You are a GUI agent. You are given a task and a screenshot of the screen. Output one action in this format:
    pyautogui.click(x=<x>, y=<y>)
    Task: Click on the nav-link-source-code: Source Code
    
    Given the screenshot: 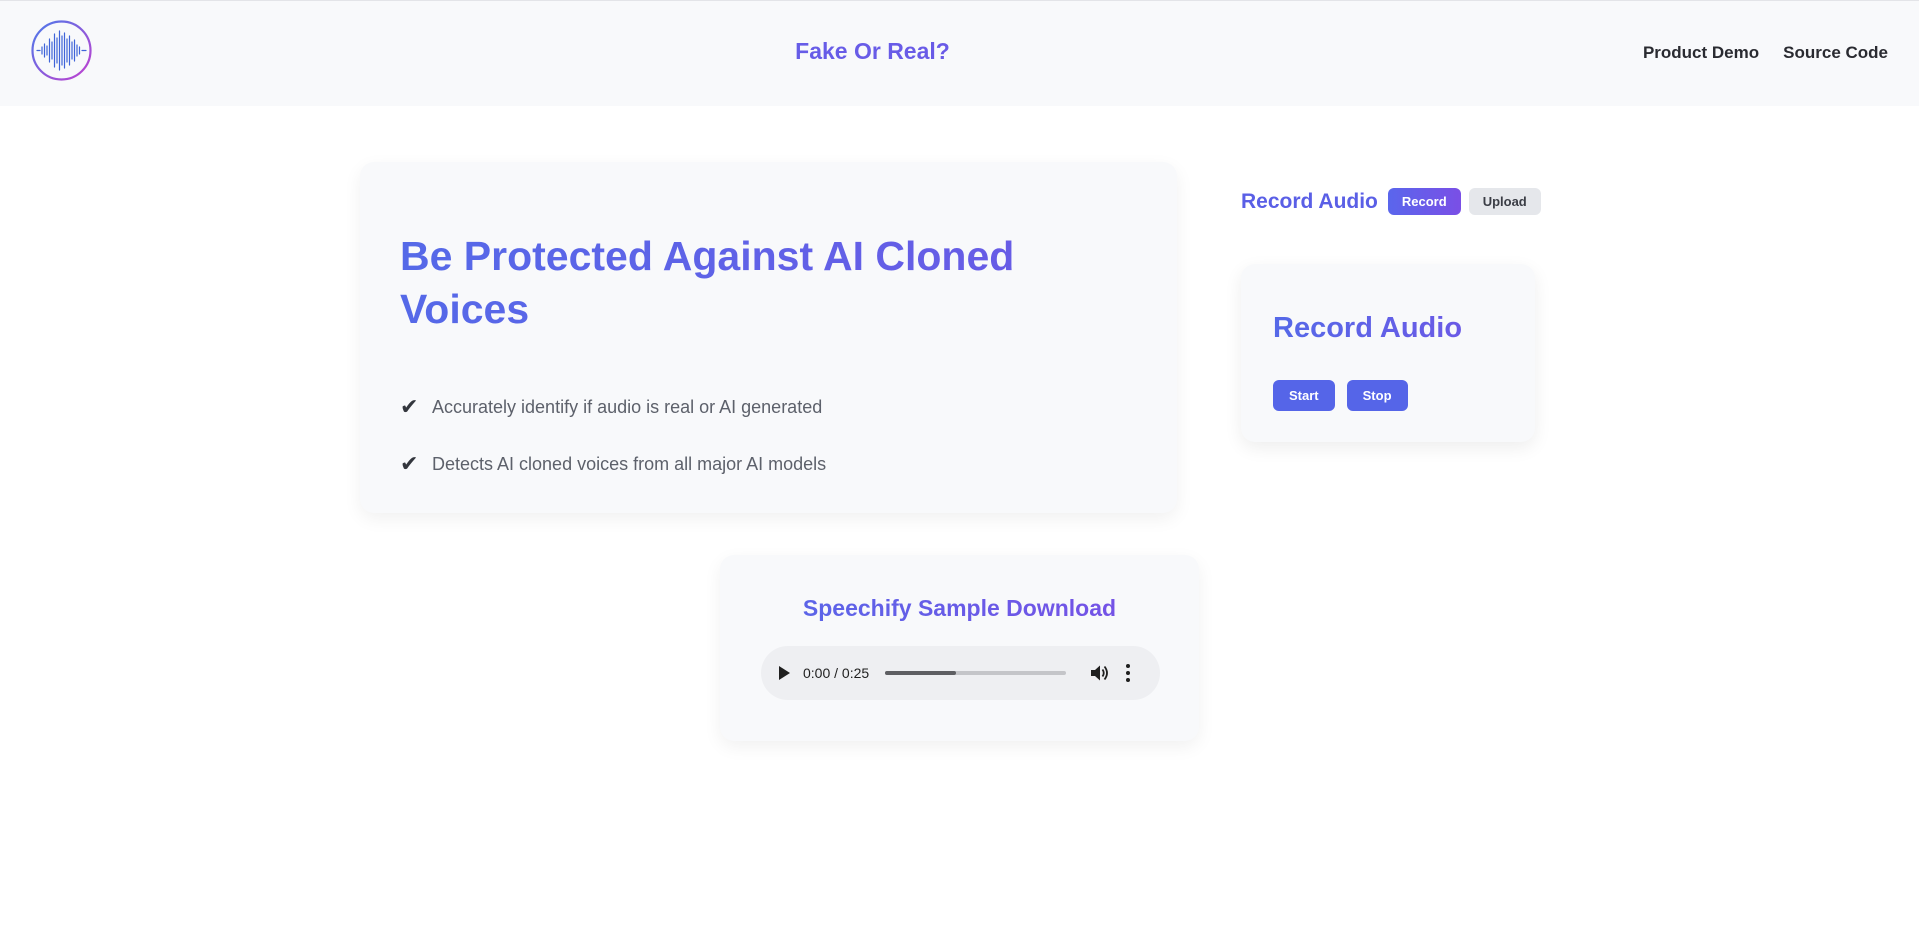 What is the action you would take?
    pyautogui.click(x=1835, y=53)
    